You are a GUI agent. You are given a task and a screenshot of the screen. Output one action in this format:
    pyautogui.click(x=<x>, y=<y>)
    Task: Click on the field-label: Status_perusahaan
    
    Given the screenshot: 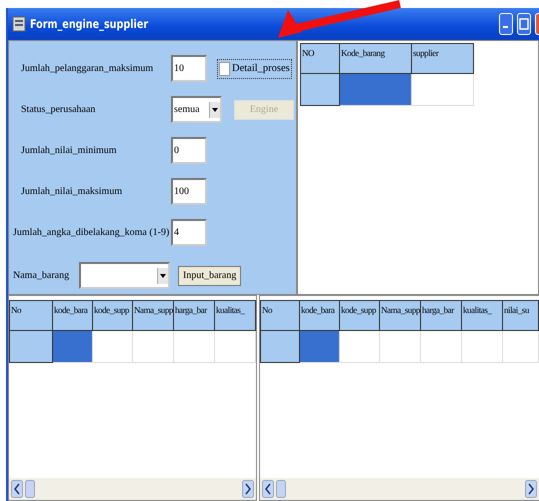 What is the action you would take?
    pyautogui.click(x=58, y=109)
    